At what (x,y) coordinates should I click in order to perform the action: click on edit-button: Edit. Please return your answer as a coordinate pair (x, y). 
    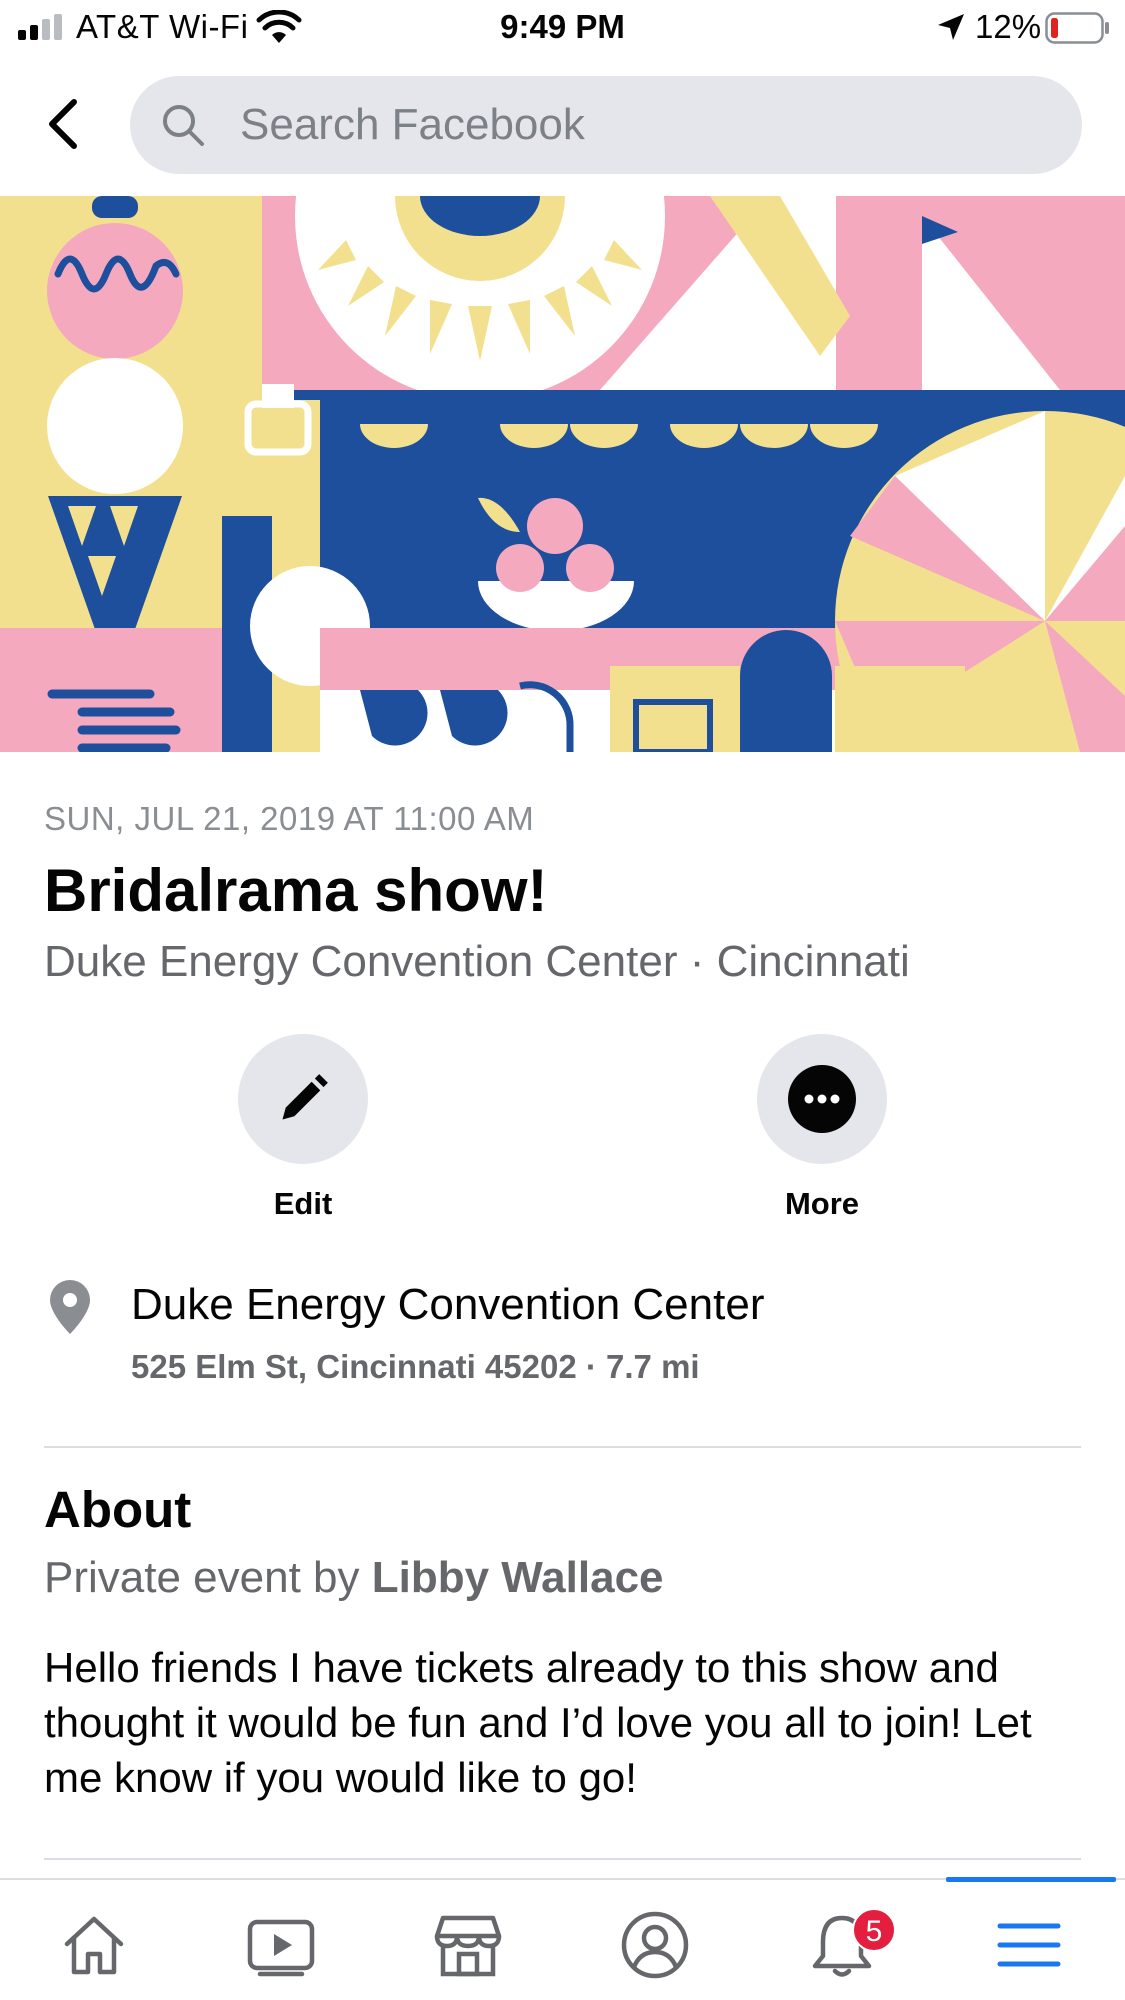
    Looking at the image, I should click on (303, 1134).